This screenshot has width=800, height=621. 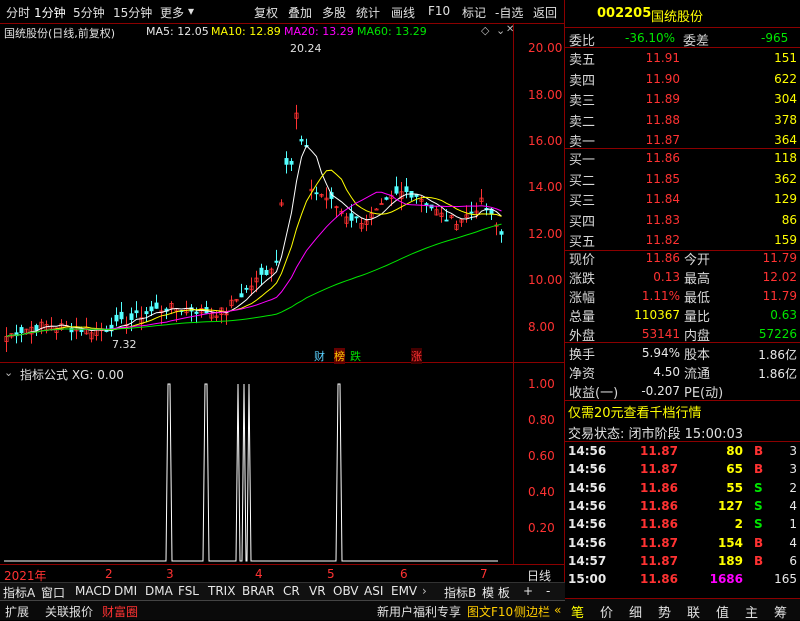 What do you see at coordinates (751, 611) in the screenshot?
I see `quote-tab-6: 主` at bounding box center [751, 611].